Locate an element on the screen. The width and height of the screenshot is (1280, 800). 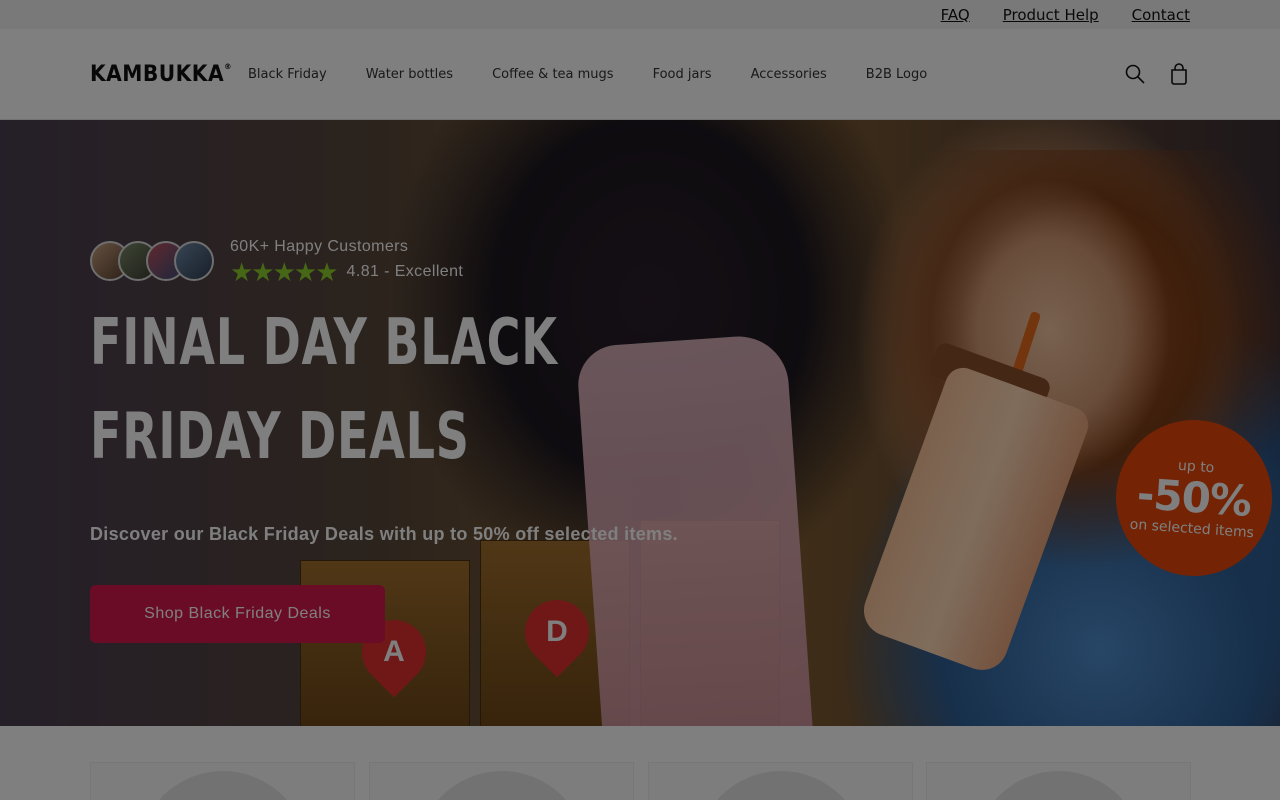
utility-bar: FAQ Product Help Contact is located at coordinates (640, 14).